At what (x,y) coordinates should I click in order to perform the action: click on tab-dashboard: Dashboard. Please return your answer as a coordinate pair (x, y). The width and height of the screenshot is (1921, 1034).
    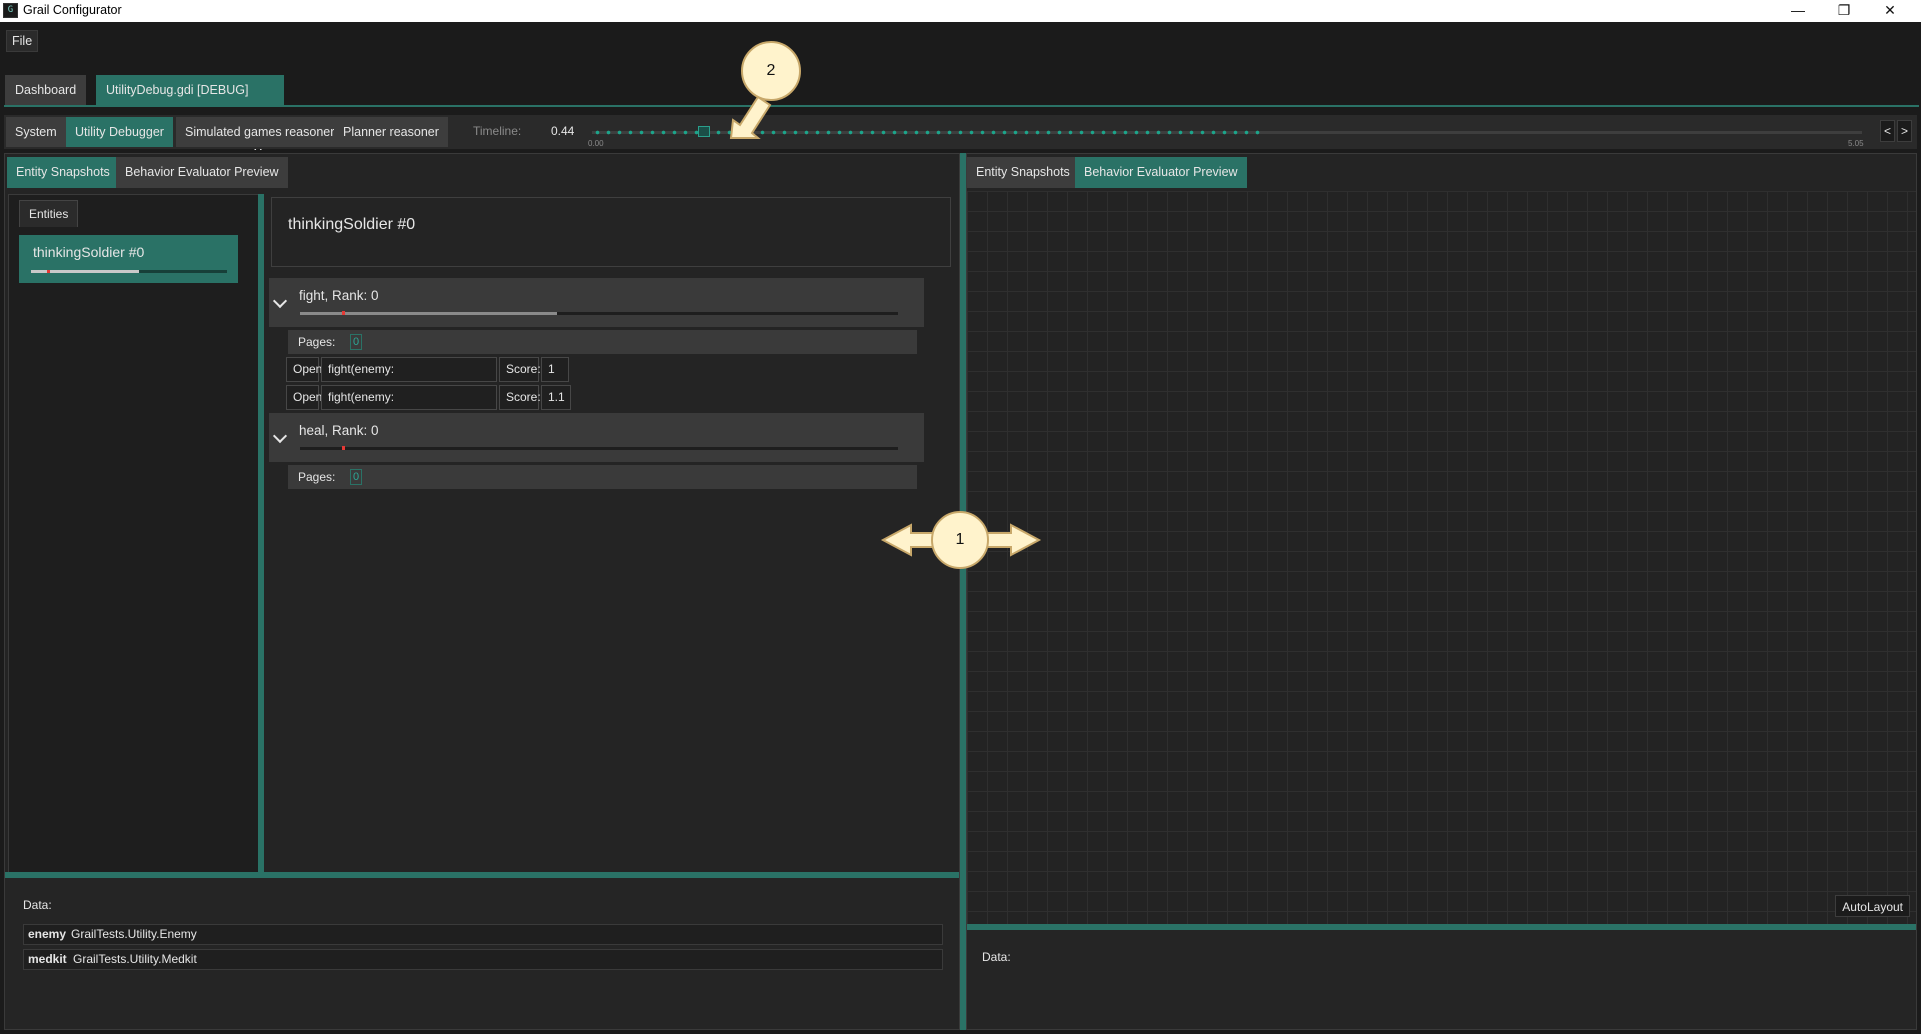
    Looking at the image, I should click on (46, 90).